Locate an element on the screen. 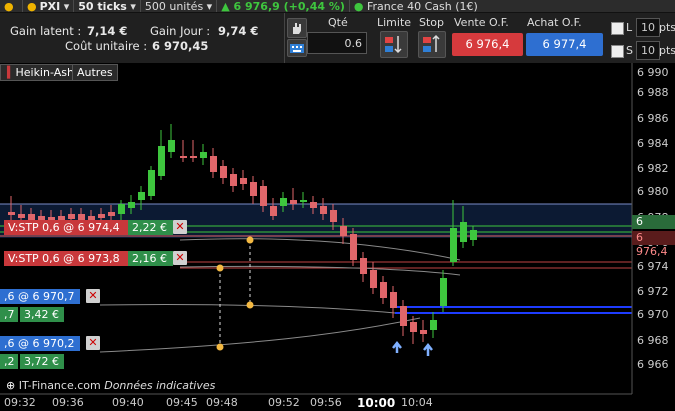 Image resolution: width=675 pixels, height=411 pixels. units-selector: 500 unités ▾ is located at coordinates (179, 6).